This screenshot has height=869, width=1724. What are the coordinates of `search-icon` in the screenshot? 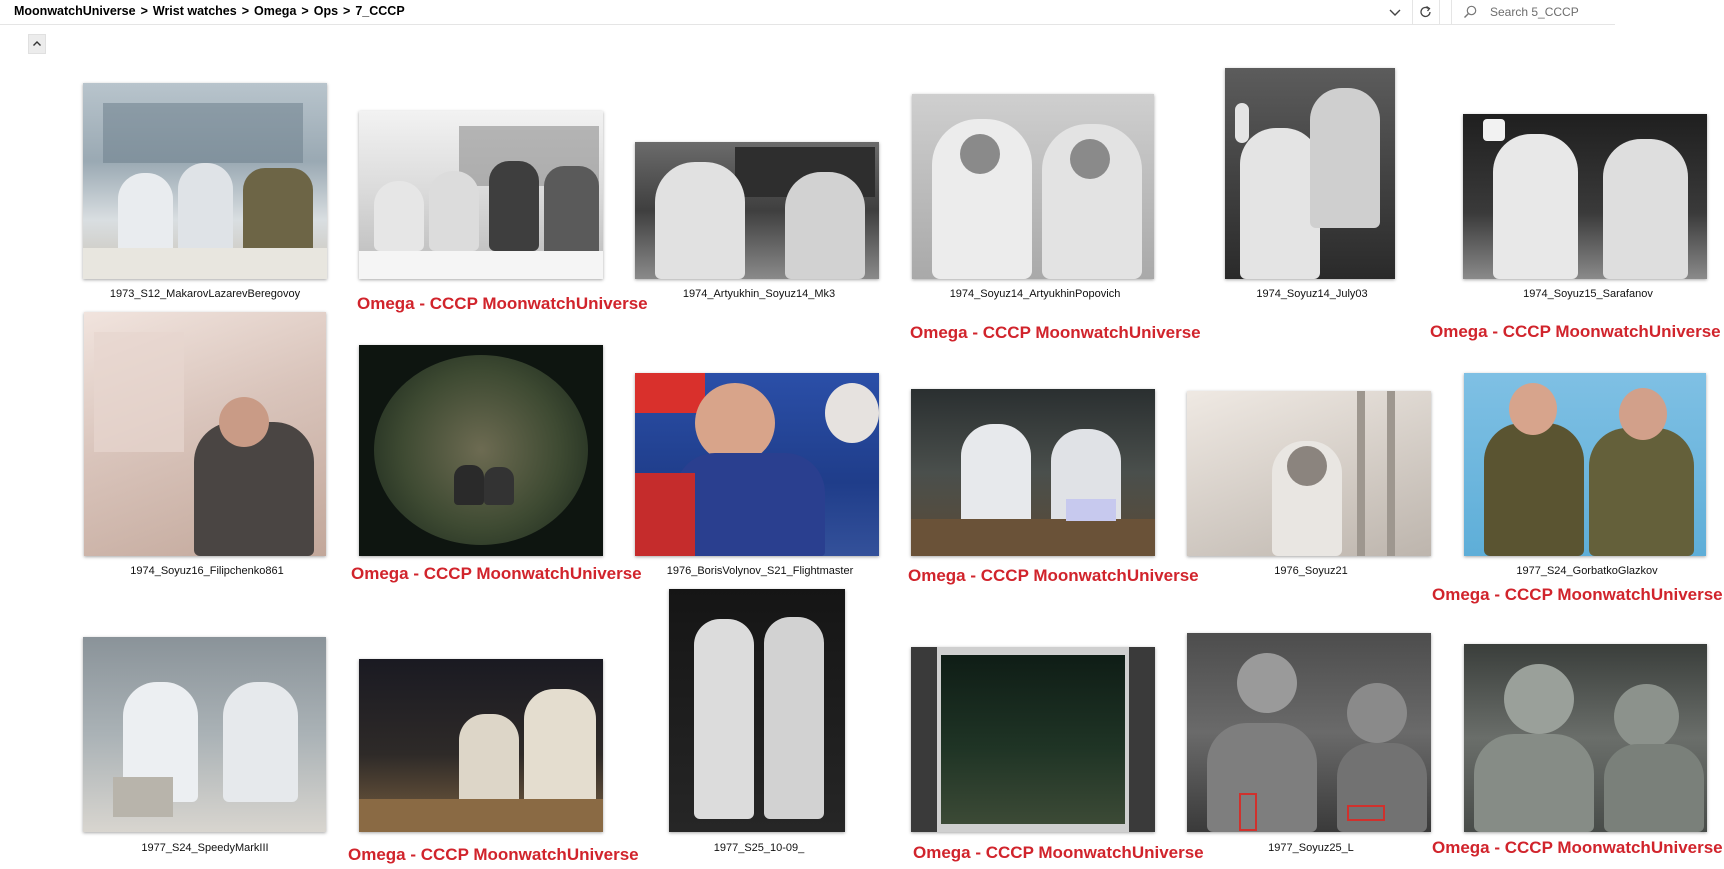 It's located at (1470, 11).